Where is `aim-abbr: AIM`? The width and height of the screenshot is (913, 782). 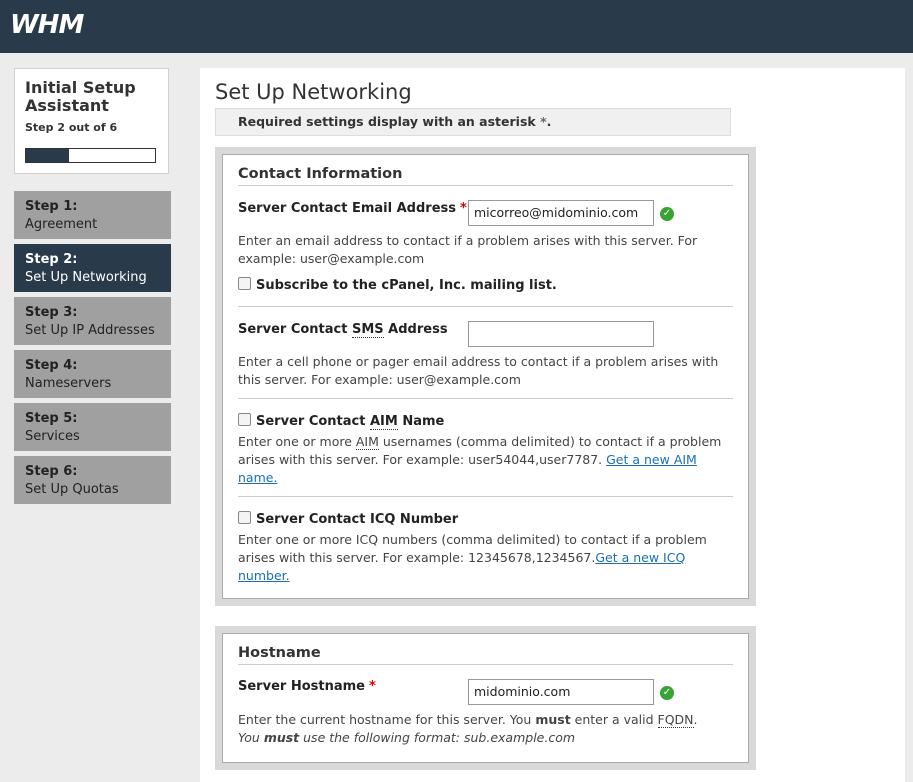
aim-abbr: AIM is located at coordinates (383, 422).